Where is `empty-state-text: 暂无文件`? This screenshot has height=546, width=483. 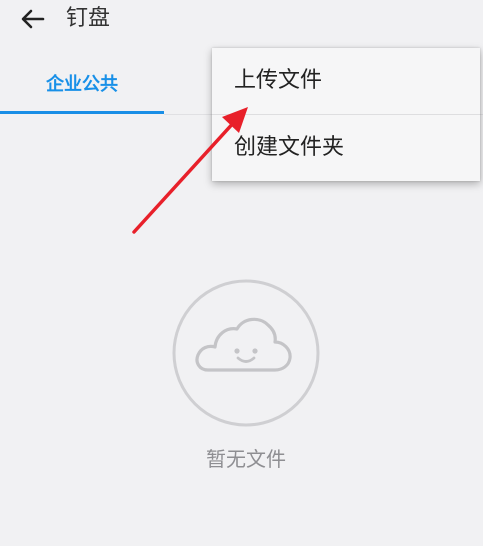 empty-state-text: 暂无文件 is located at coordinates (246, 459).